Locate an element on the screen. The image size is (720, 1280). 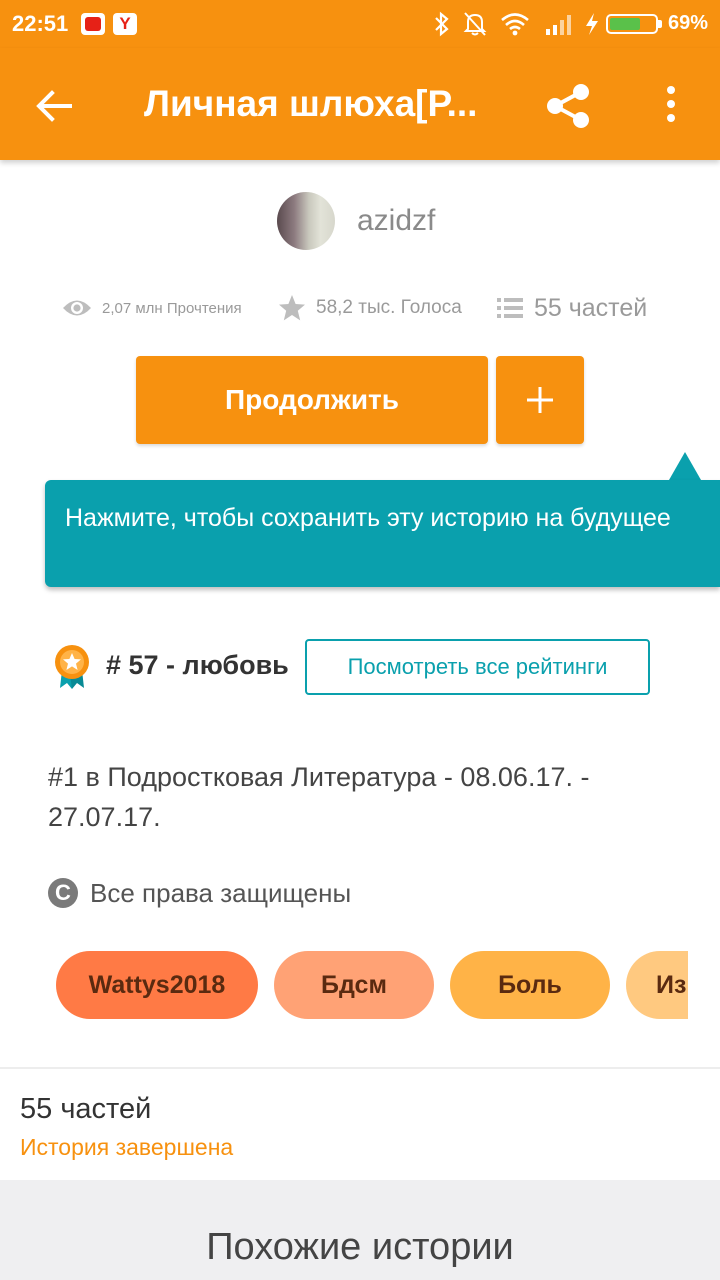
add-to-library-button is located at coordinates (540, 400).